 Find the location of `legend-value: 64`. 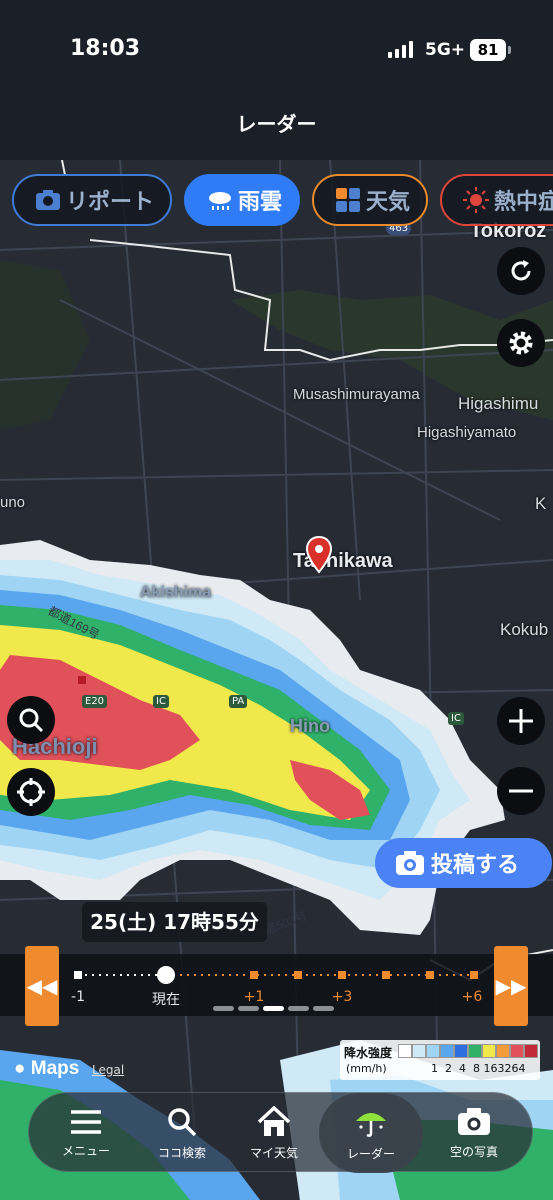

legend-value: 64 is located at coordinates (518, 1068).